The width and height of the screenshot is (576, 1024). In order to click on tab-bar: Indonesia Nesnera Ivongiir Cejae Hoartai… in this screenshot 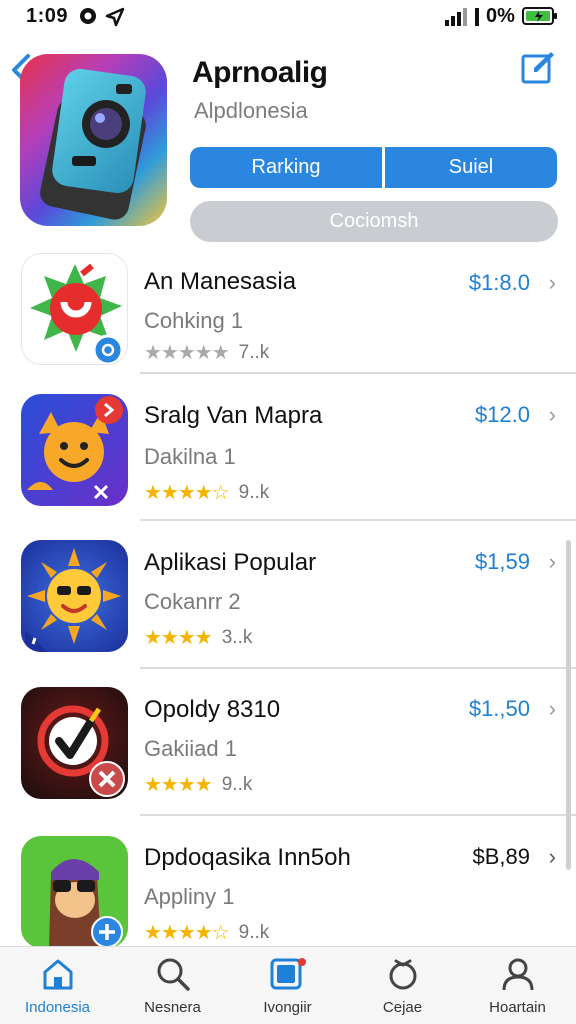, I will do `click(288, 985)`.